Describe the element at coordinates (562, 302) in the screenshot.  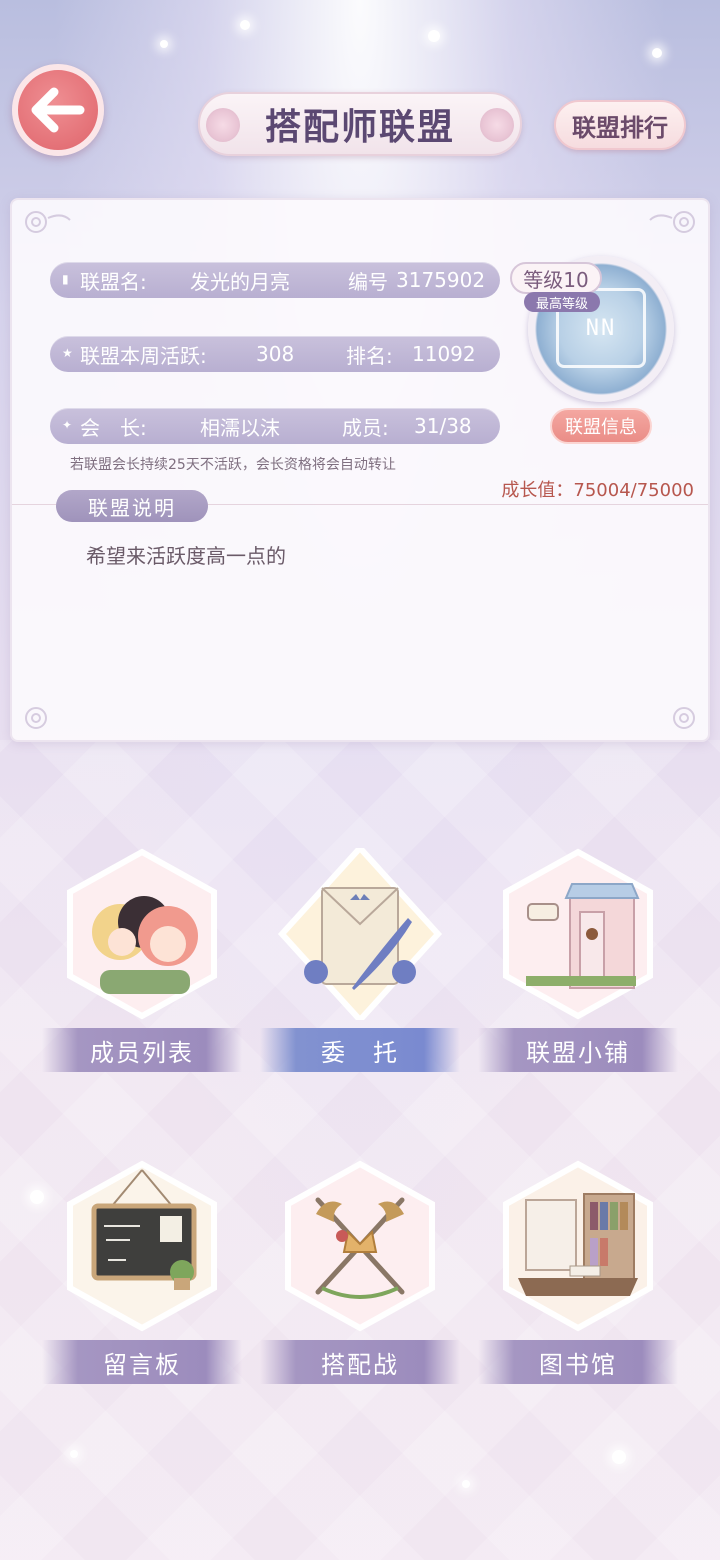
I see `max-level-badge: 最高等级` at that location.